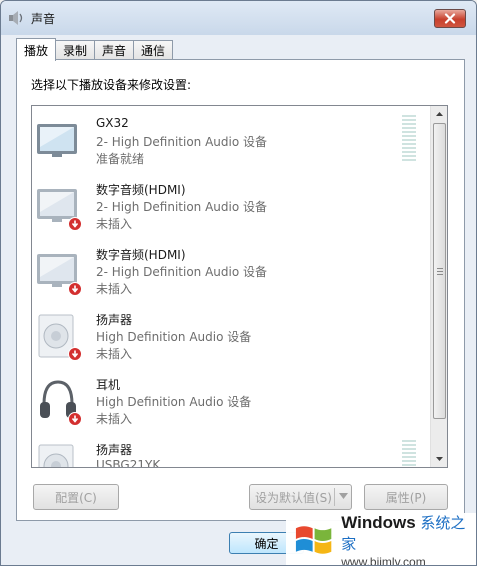 The image size is (477, 566). I want to click on windows-logo-icon, so click(313, 540).